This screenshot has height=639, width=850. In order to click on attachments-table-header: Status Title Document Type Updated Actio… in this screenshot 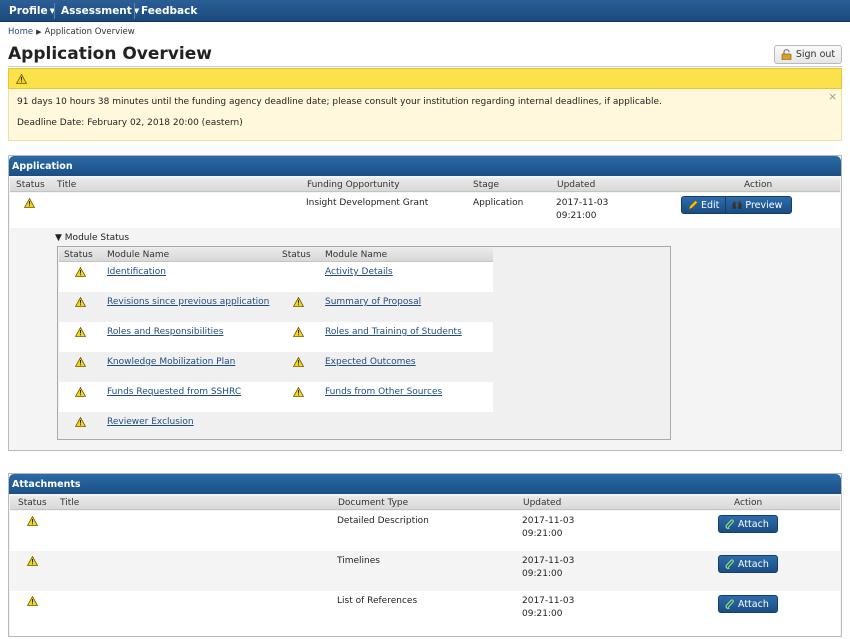, I will do `click(425, 503)`.